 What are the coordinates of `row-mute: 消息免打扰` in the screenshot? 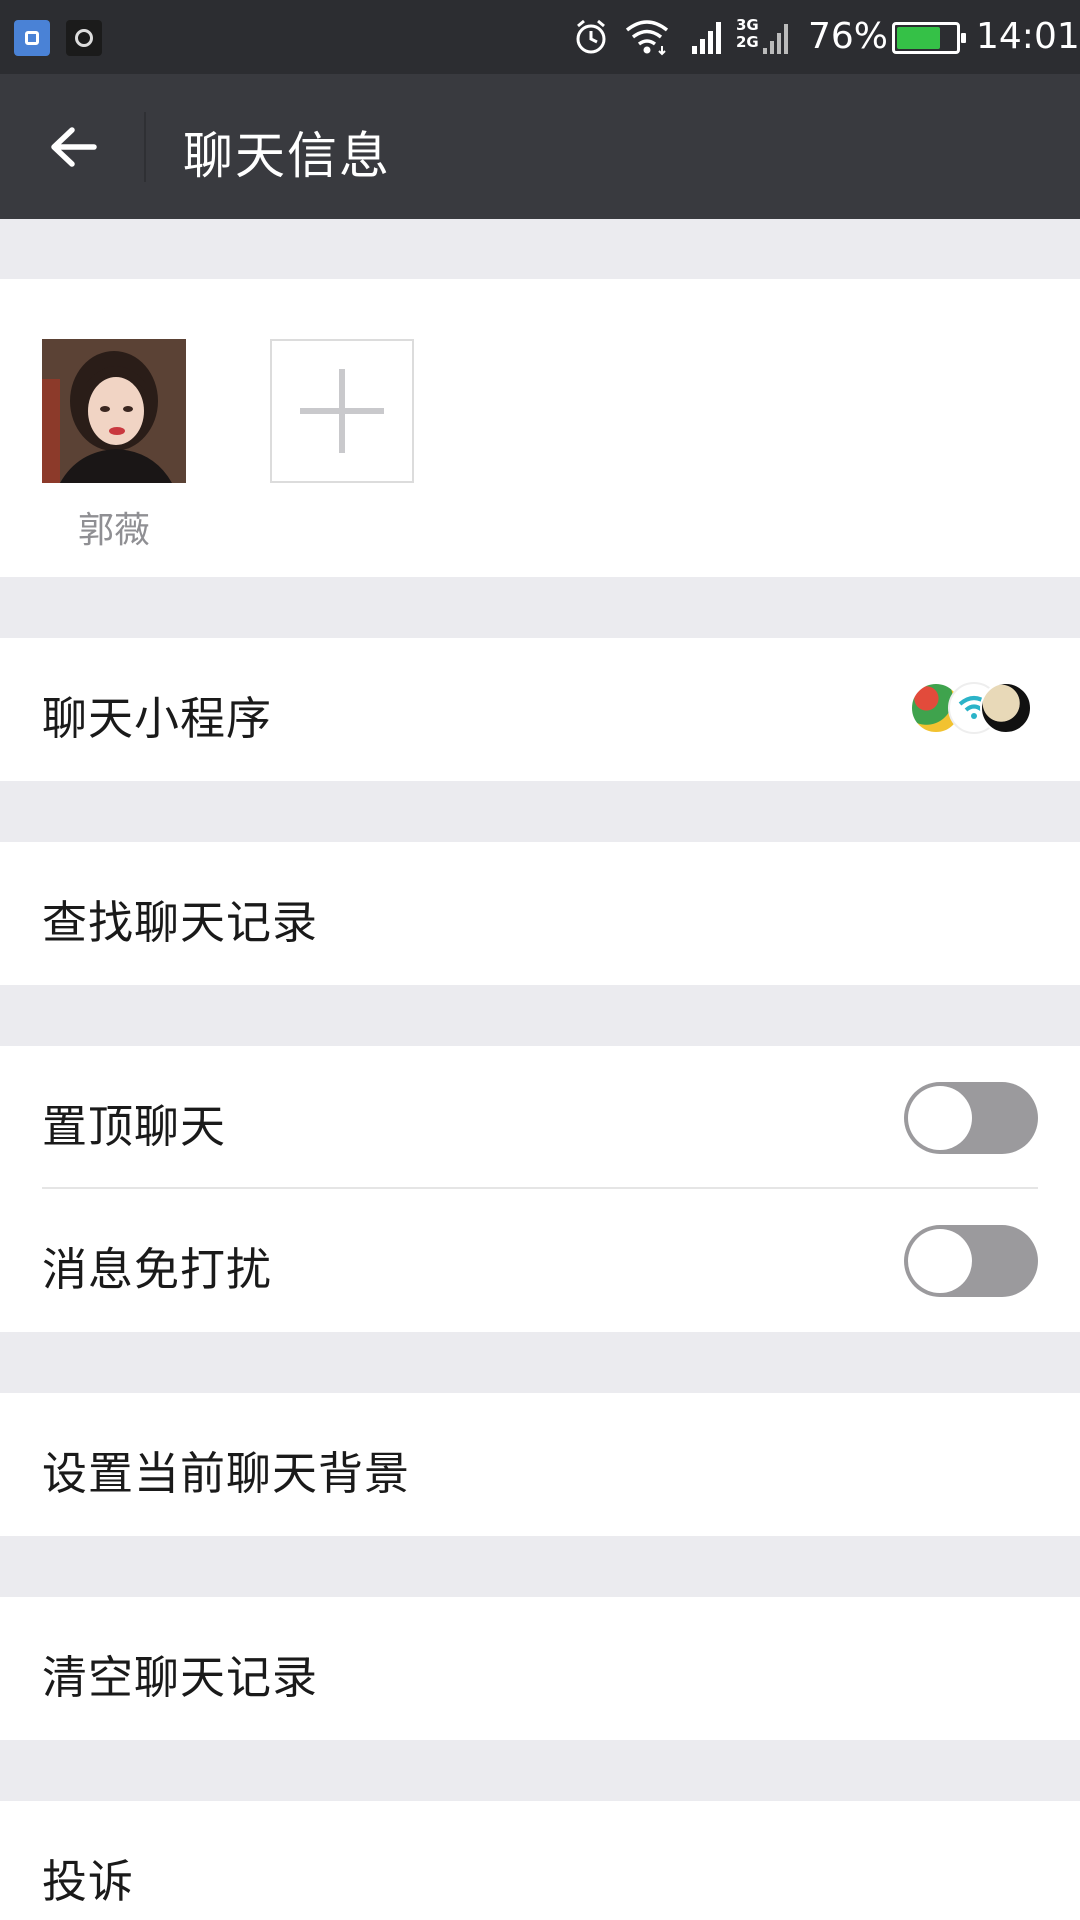 It's located at (540, 1260).